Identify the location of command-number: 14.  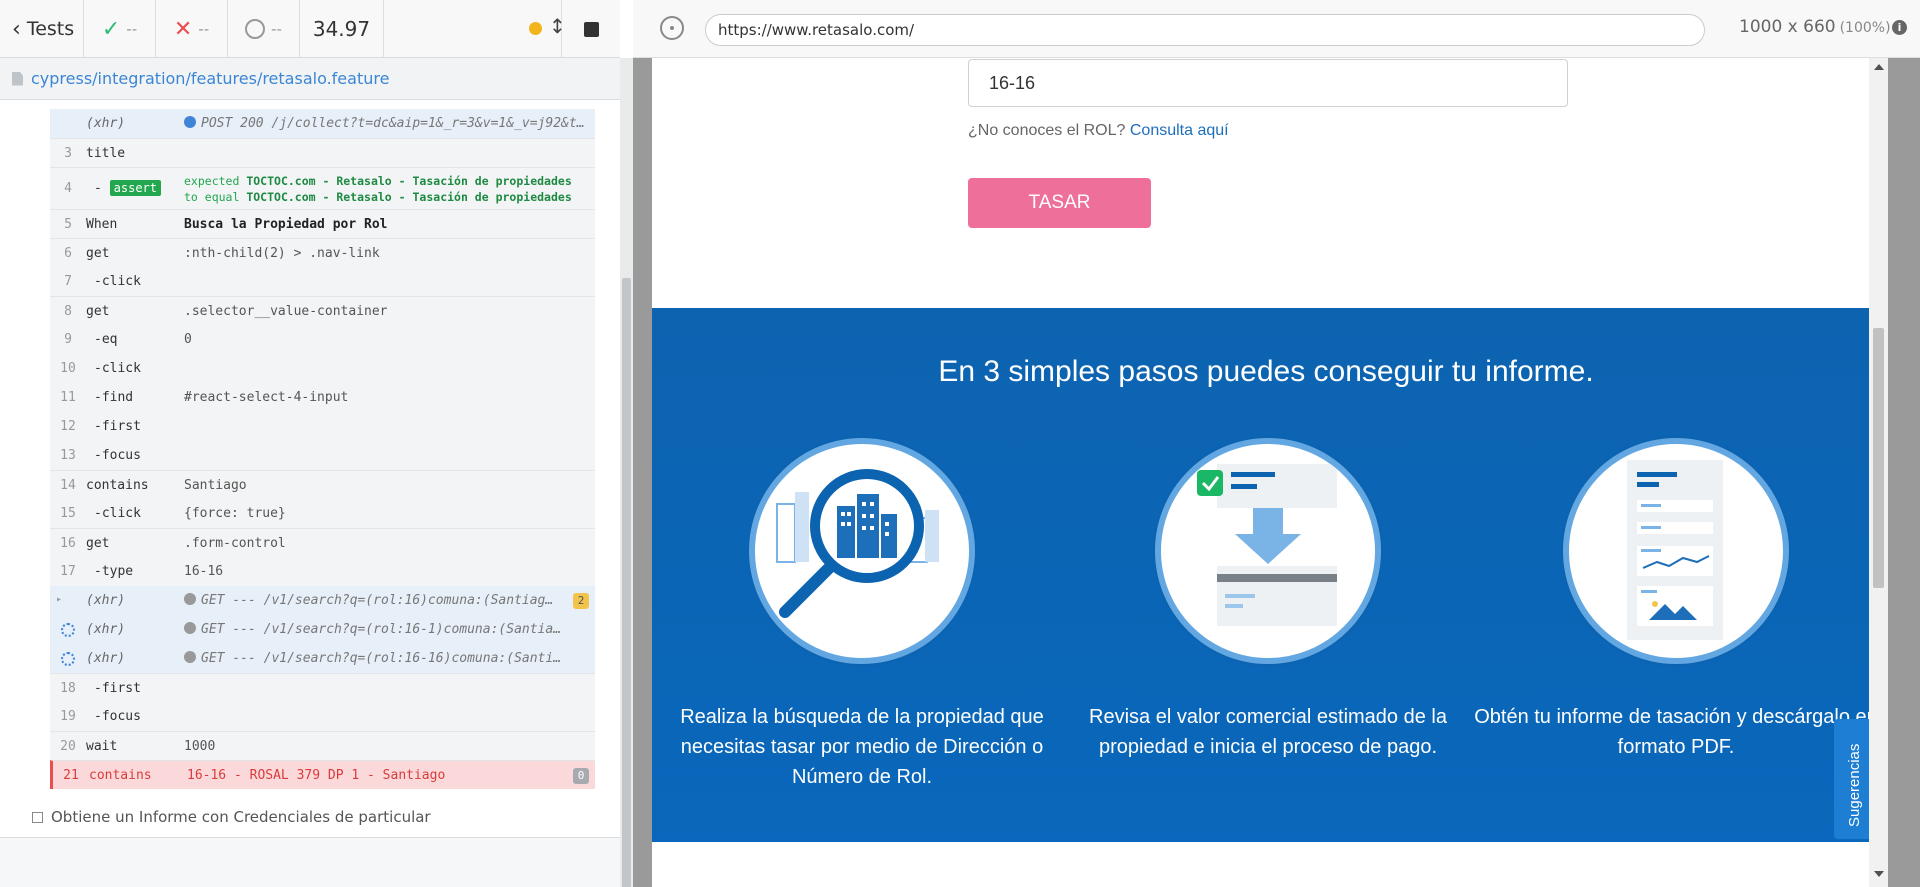
(68, 485).